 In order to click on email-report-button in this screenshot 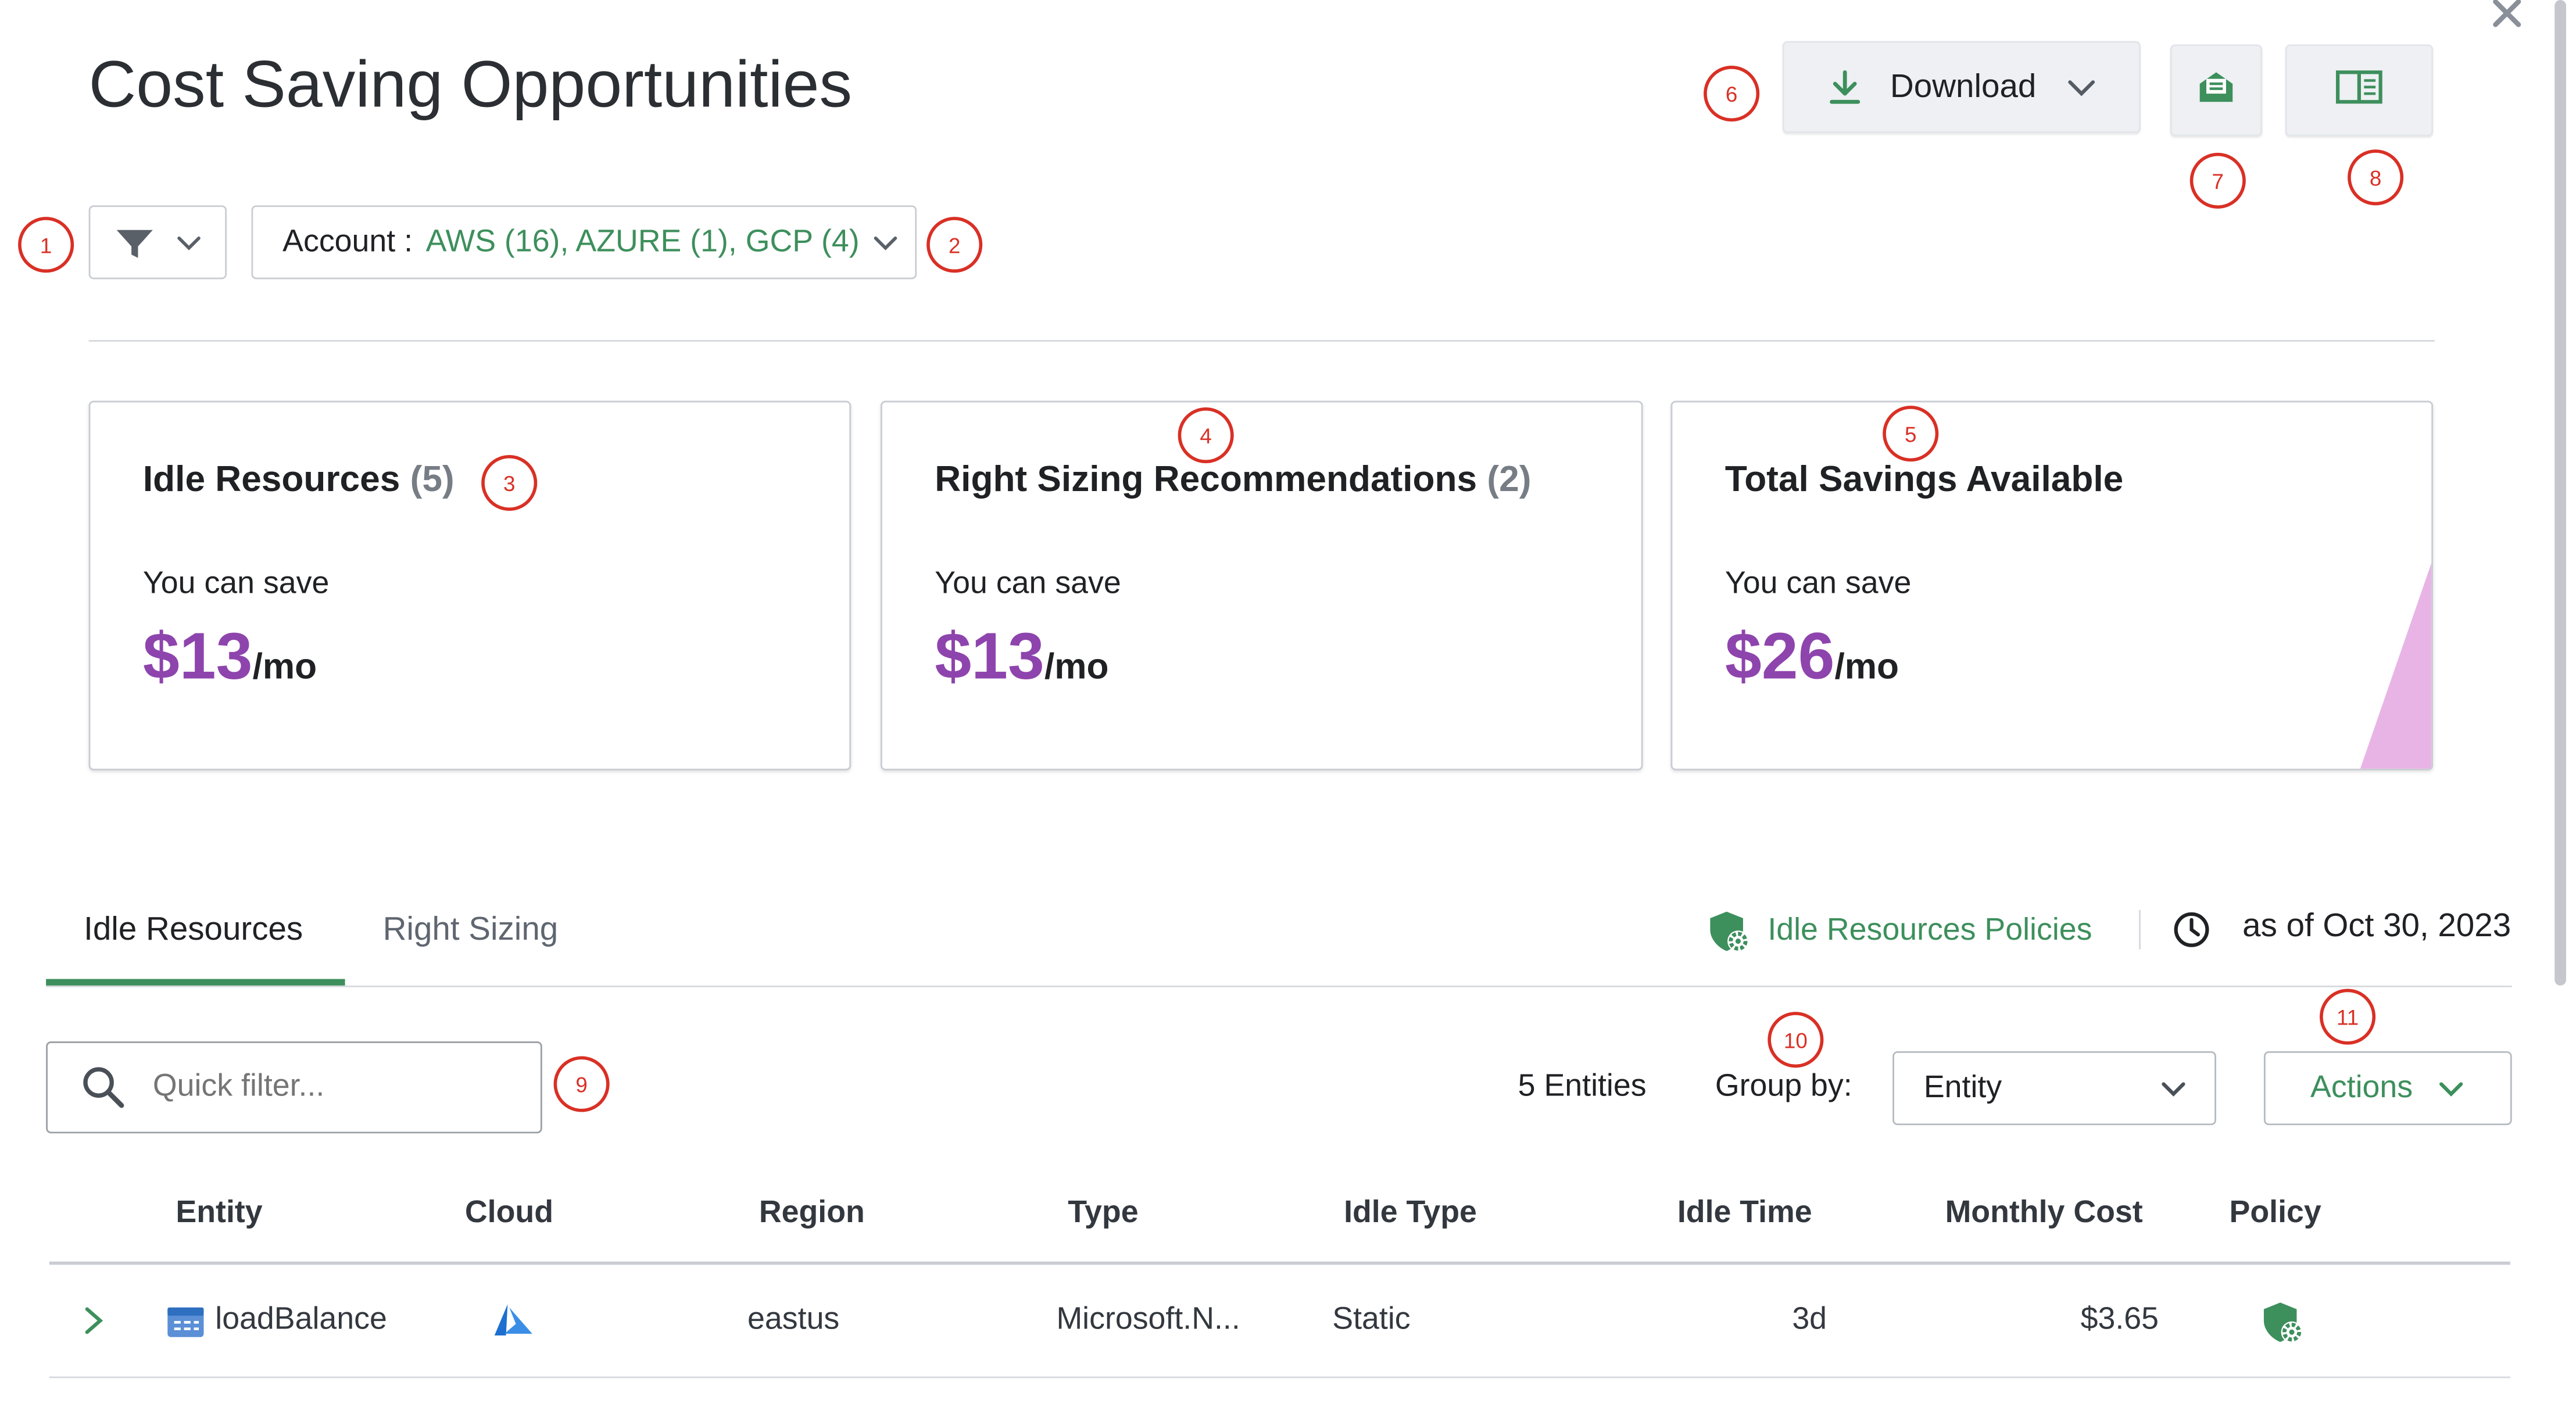, I will do `click(2216, 90)`.